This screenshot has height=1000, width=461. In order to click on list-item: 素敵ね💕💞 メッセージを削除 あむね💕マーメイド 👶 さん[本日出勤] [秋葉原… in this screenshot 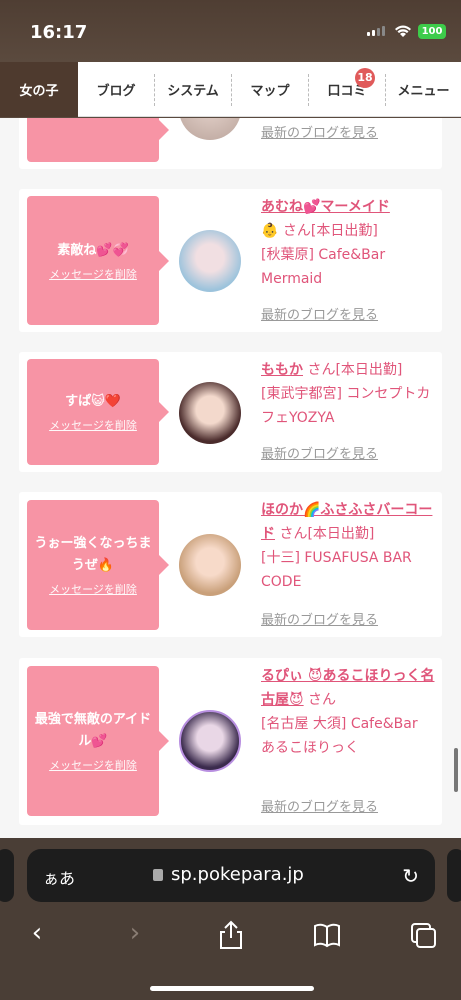, I will do `click(230, 260)`.